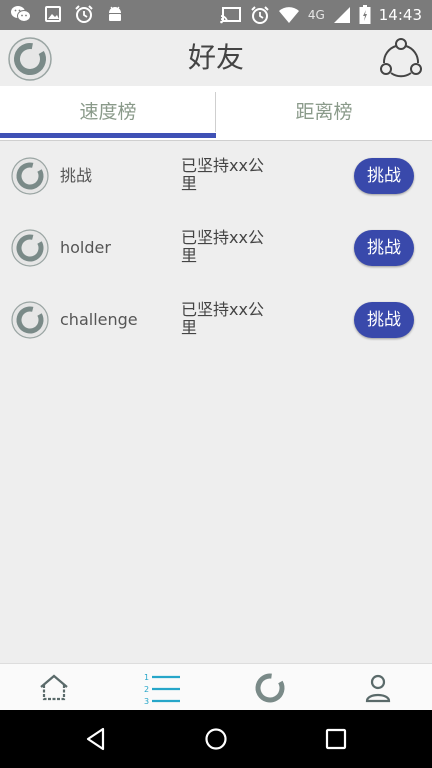 The height and width of the screenshot is (768, 432). Describe the element at coordinates (324, 113) in the screenshot. I see `tab-distance-ranking: 距离榜` at that location.